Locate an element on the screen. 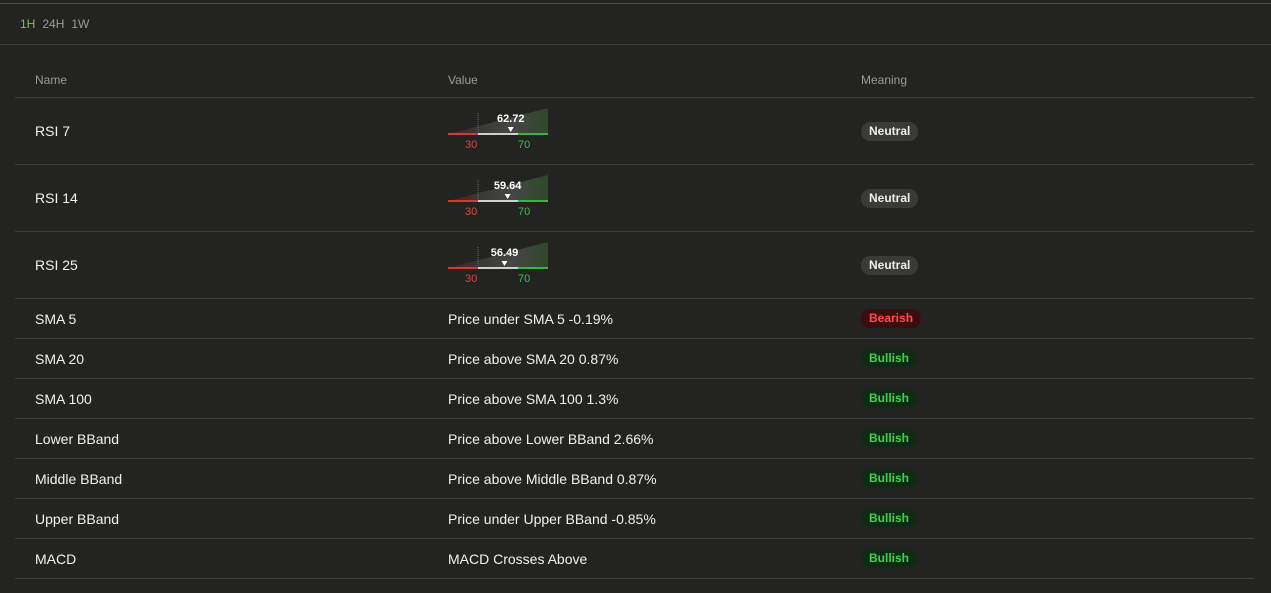 This screenshot has height=593, width=1271. indicator-name: RSI 7 is located at coordinates (53, 131).